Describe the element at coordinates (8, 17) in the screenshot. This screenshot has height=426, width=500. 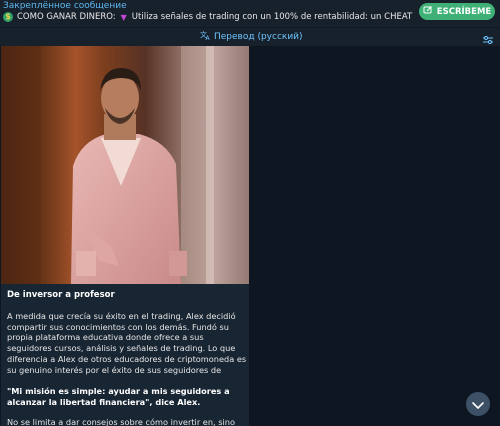
I see `money-icon: $` at that location.